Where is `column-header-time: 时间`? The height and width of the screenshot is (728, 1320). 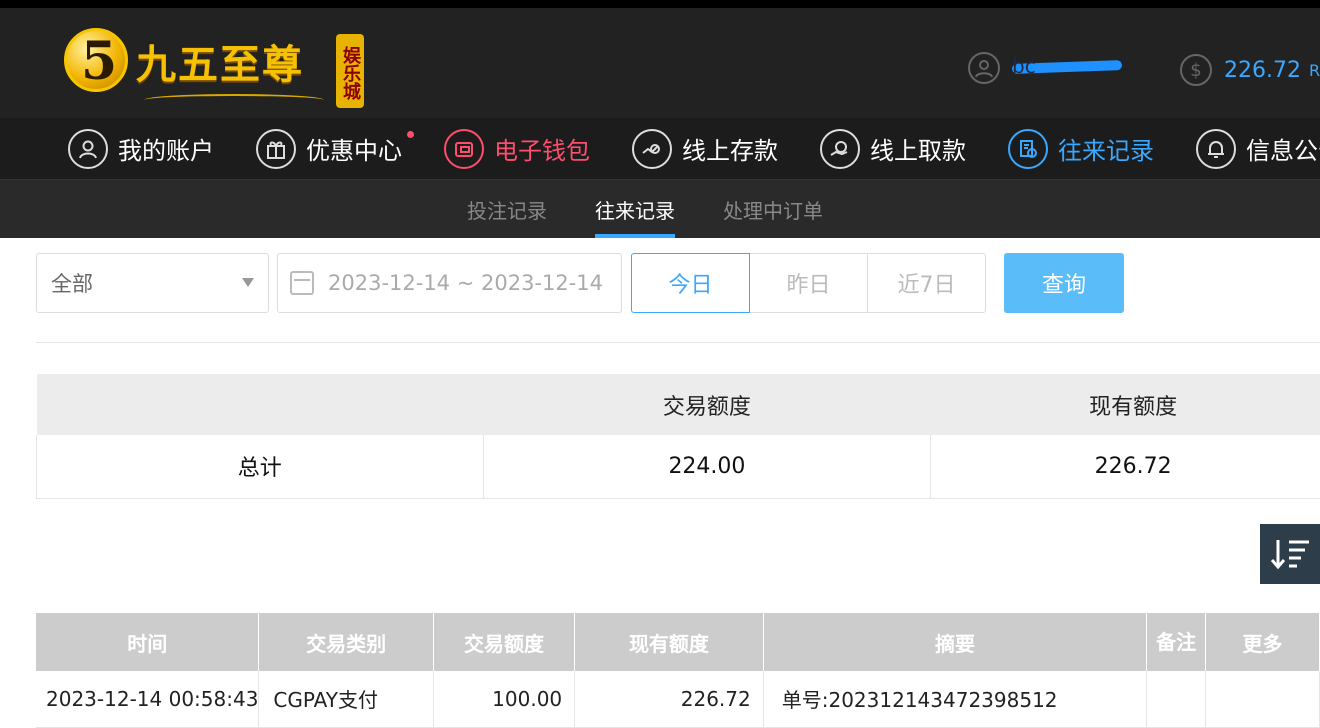 column-header-time: 时间 is located at coordinates (147, 642).